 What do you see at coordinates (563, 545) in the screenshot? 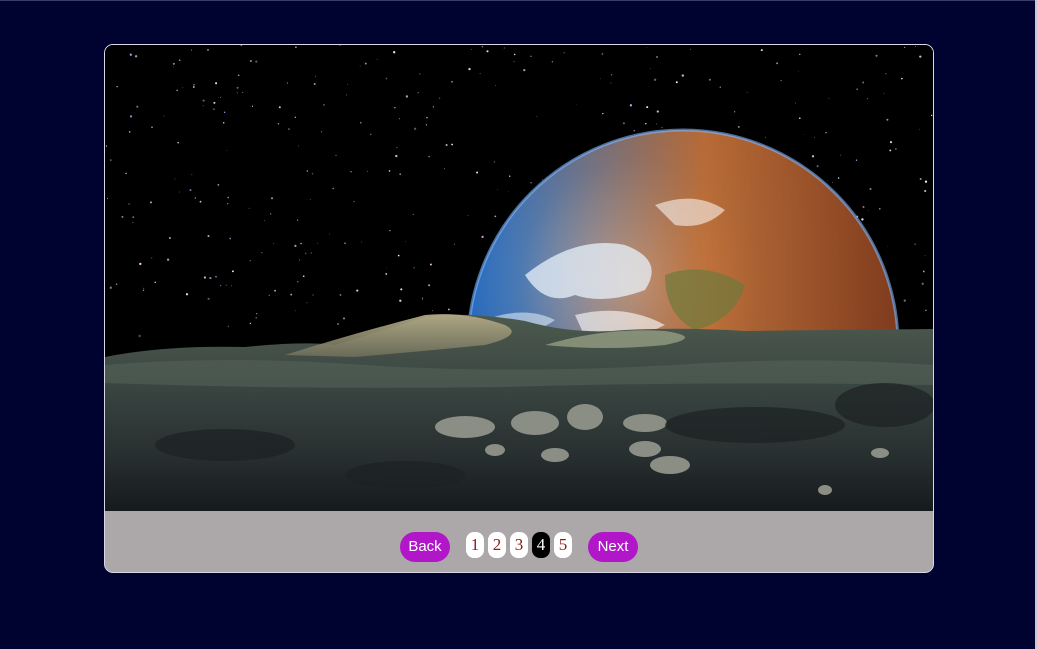
I see `page-dot-5: 5` at bounding box center [563, 545].